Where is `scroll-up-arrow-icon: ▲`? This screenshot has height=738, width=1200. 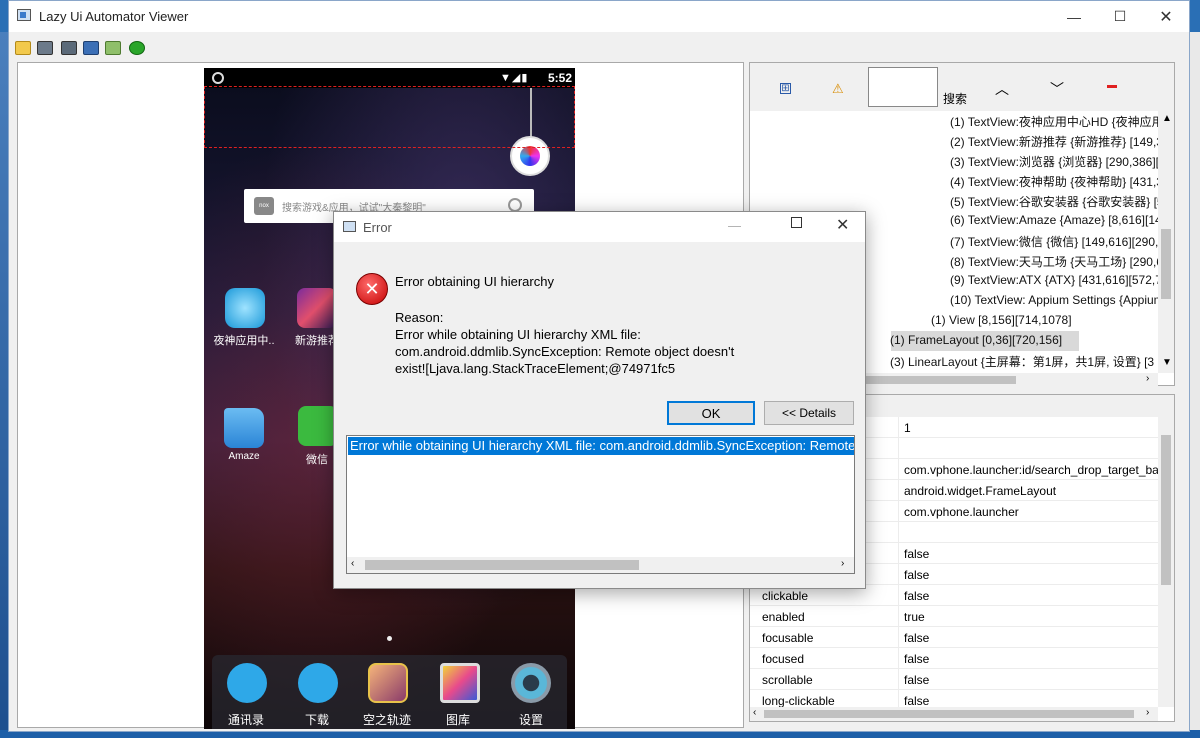
scroll-up-arrow-icon: ▲ is located at coordinates (1167, 118).